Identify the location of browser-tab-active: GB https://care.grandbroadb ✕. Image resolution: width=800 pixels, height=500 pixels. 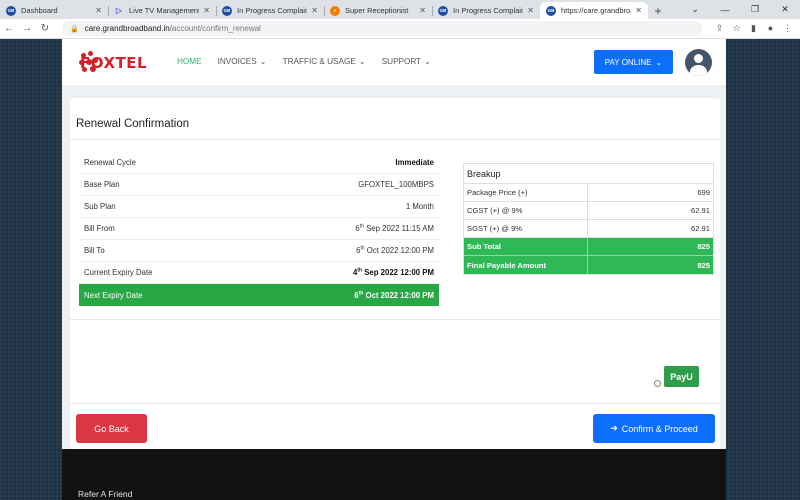
(594, 10).